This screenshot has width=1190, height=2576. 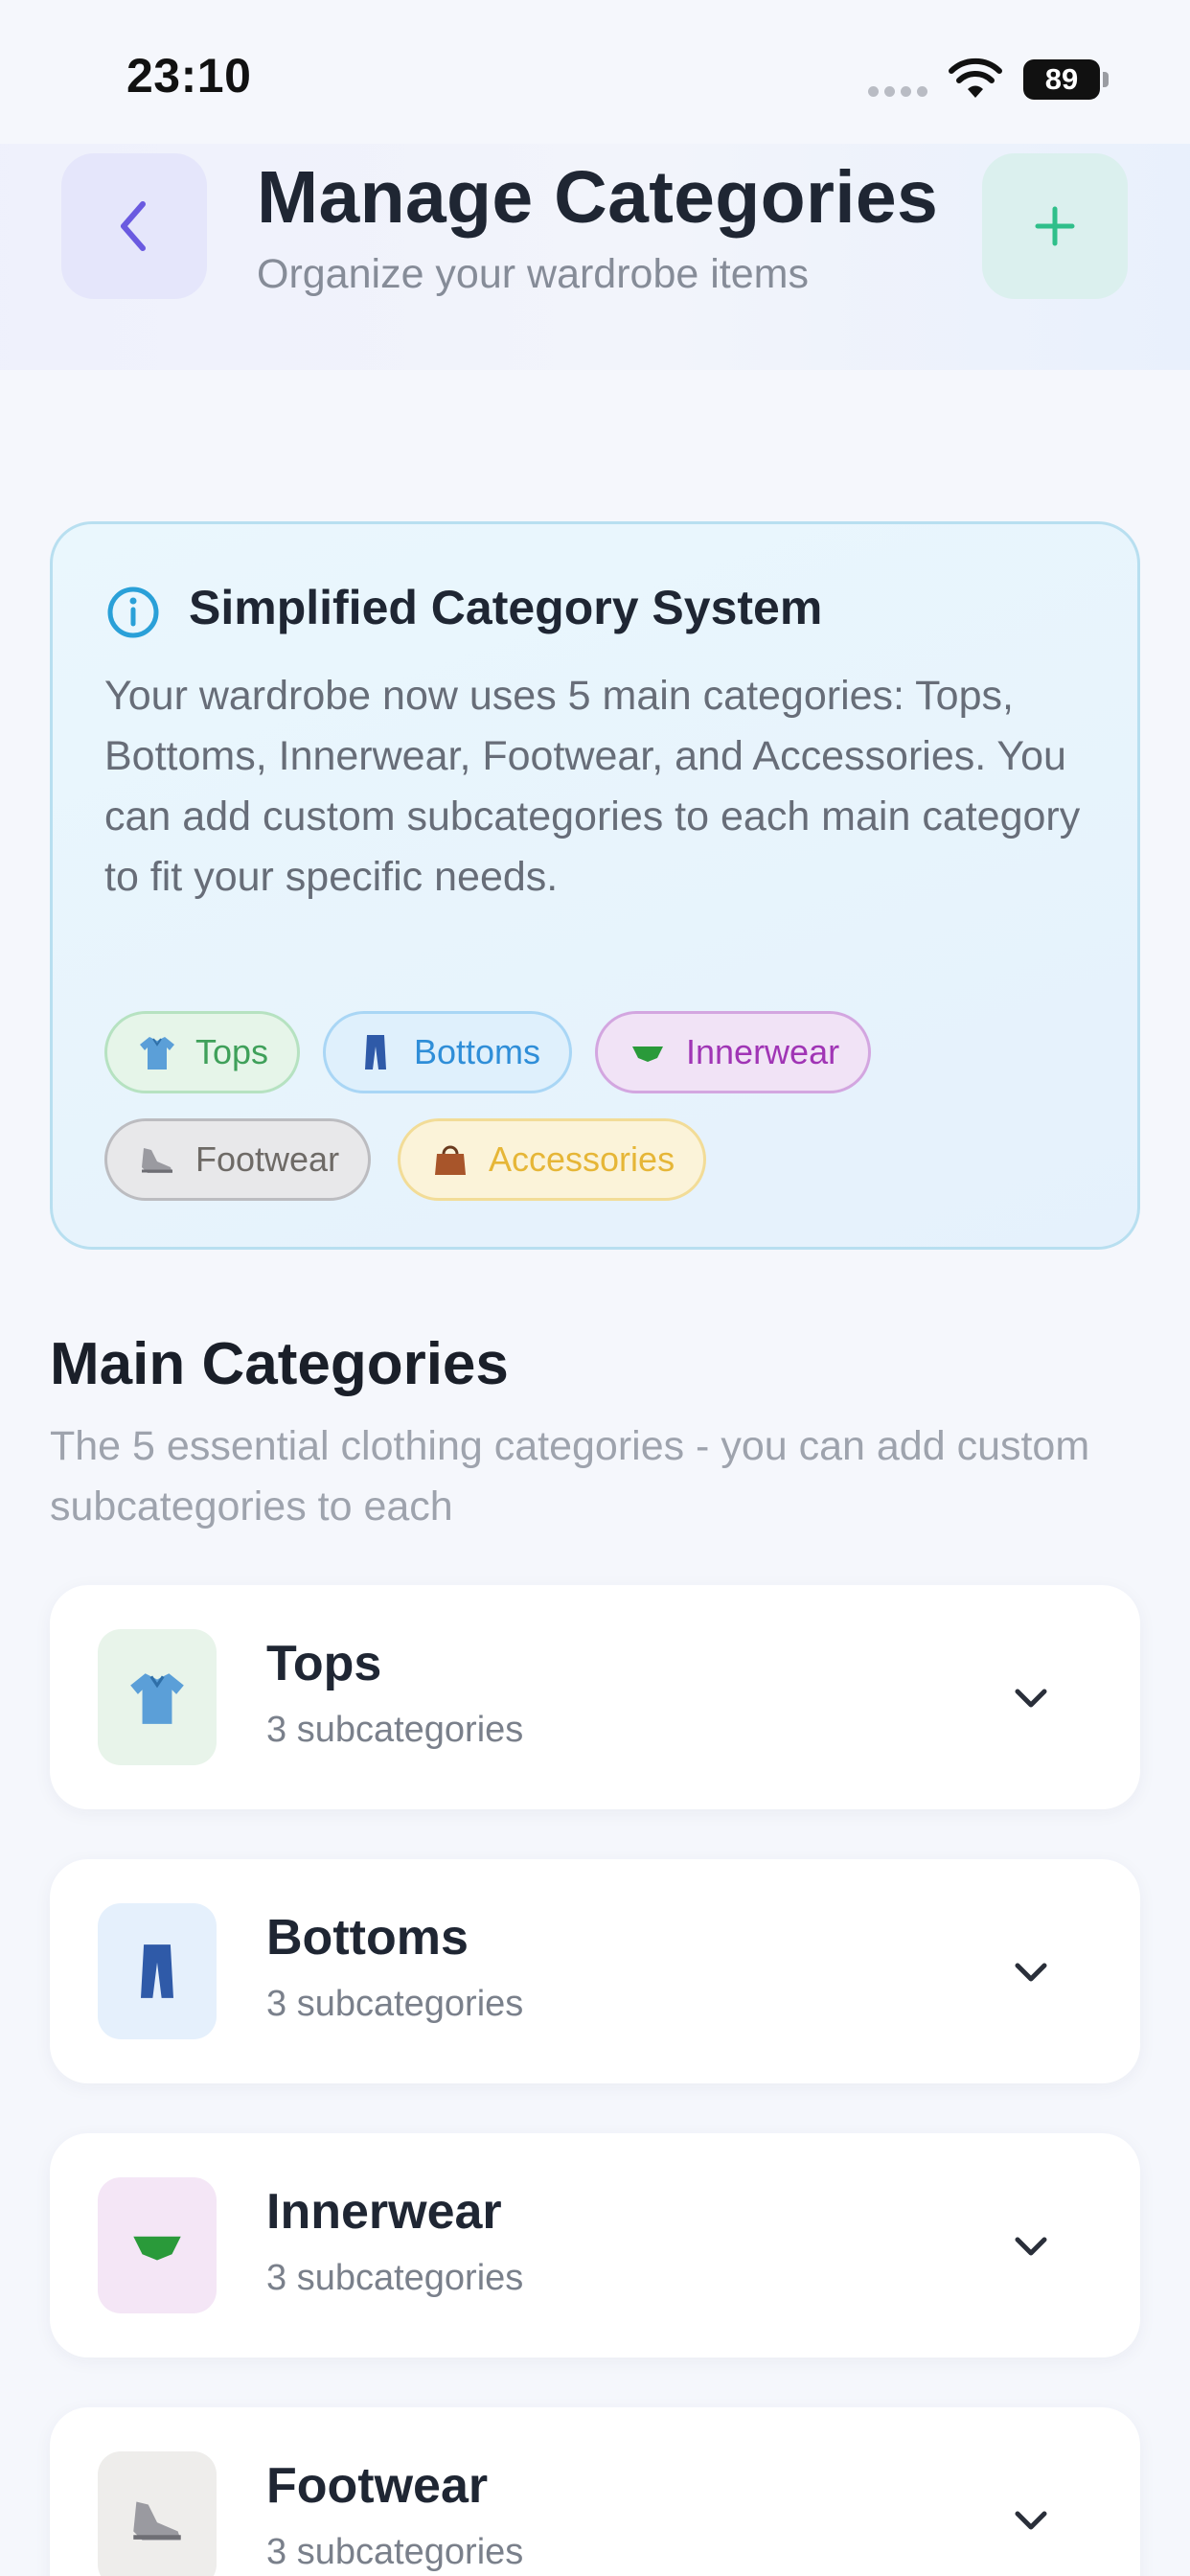 I want to click on handbag-icon, so click(x=451, y=1160).